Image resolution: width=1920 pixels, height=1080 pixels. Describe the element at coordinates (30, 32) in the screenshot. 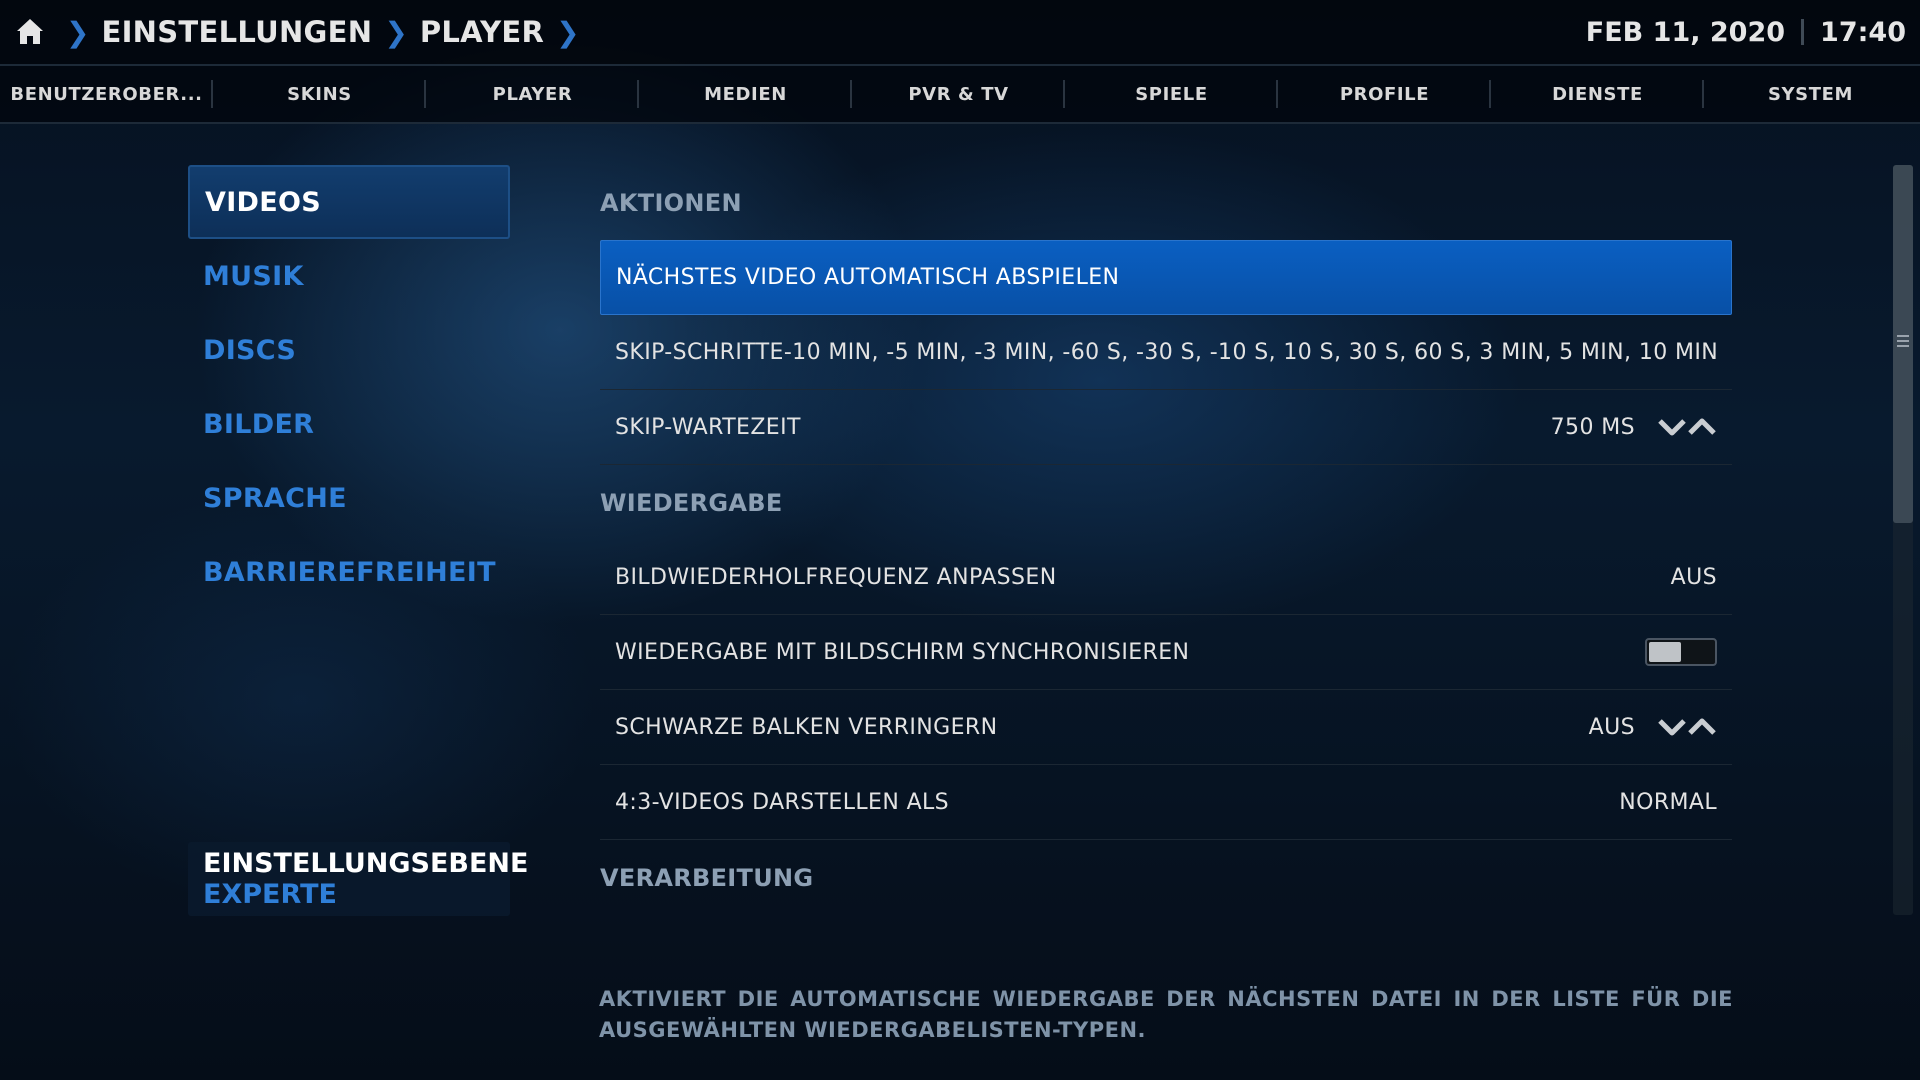

I see `home-icon` at that location.